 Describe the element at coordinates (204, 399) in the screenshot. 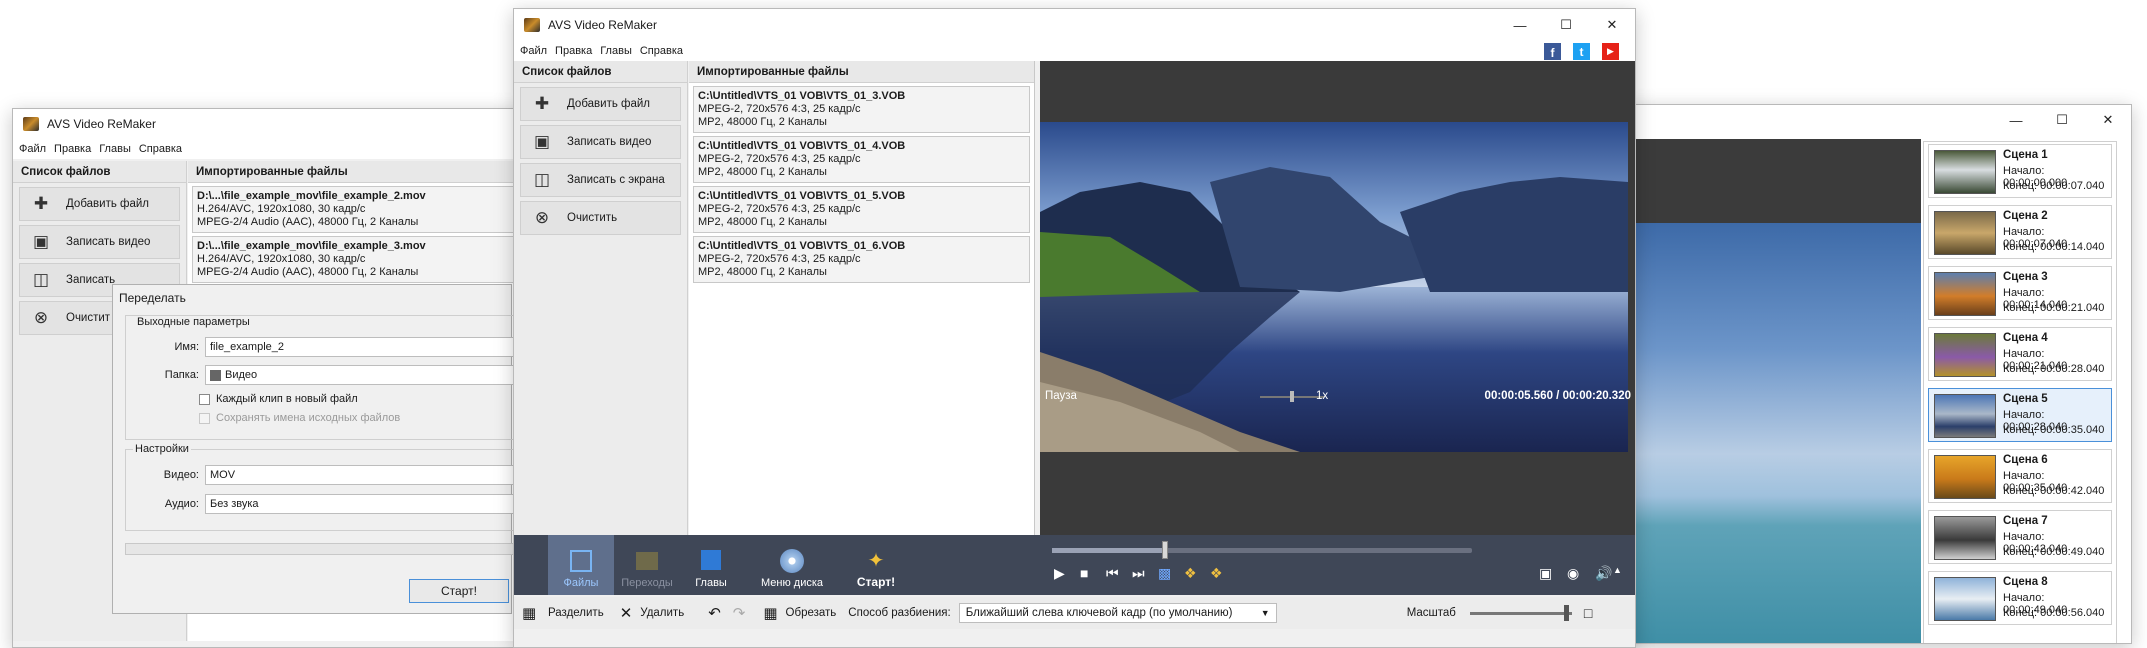

I see `each-clip-checkbox` at that location.